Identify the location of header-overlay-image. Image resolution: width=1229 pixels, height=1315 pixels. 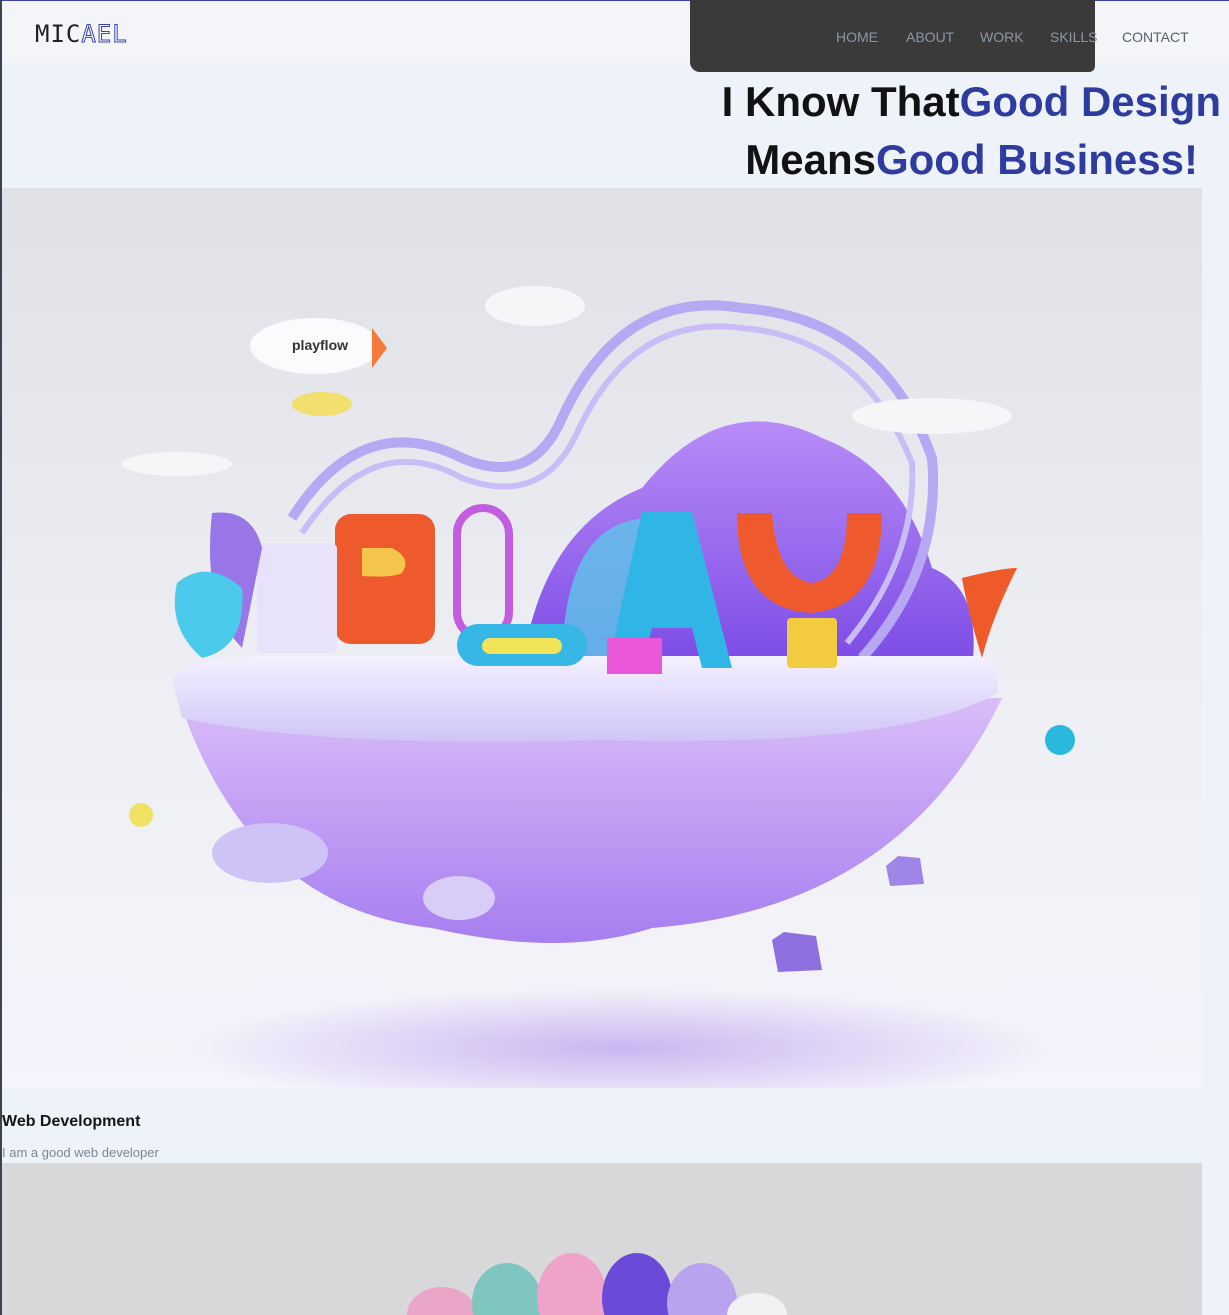
(892, 36).